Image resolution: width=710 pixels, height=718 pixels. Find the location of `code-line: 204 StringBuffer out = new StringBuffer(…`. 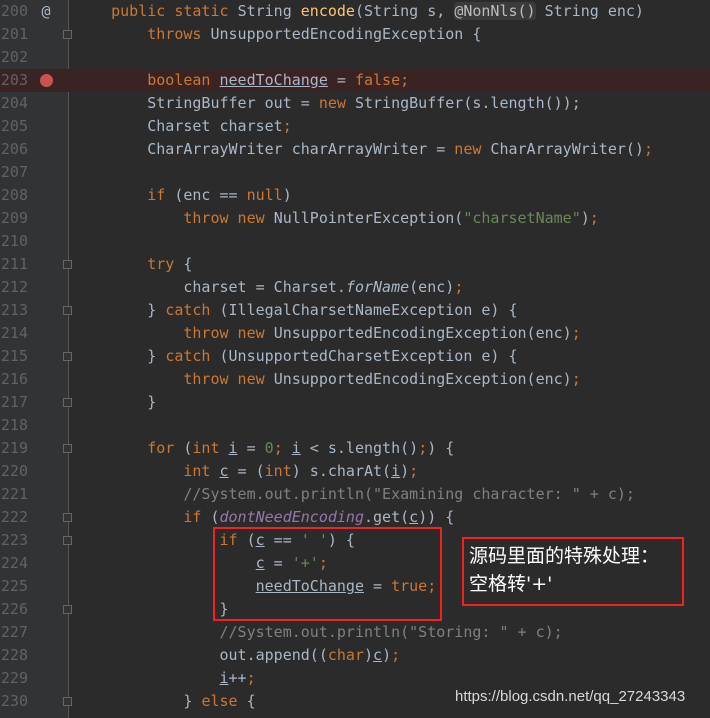

code-line: 204 StringBuffer out = new StringBuffer(… is located at coordinates (355, 103).